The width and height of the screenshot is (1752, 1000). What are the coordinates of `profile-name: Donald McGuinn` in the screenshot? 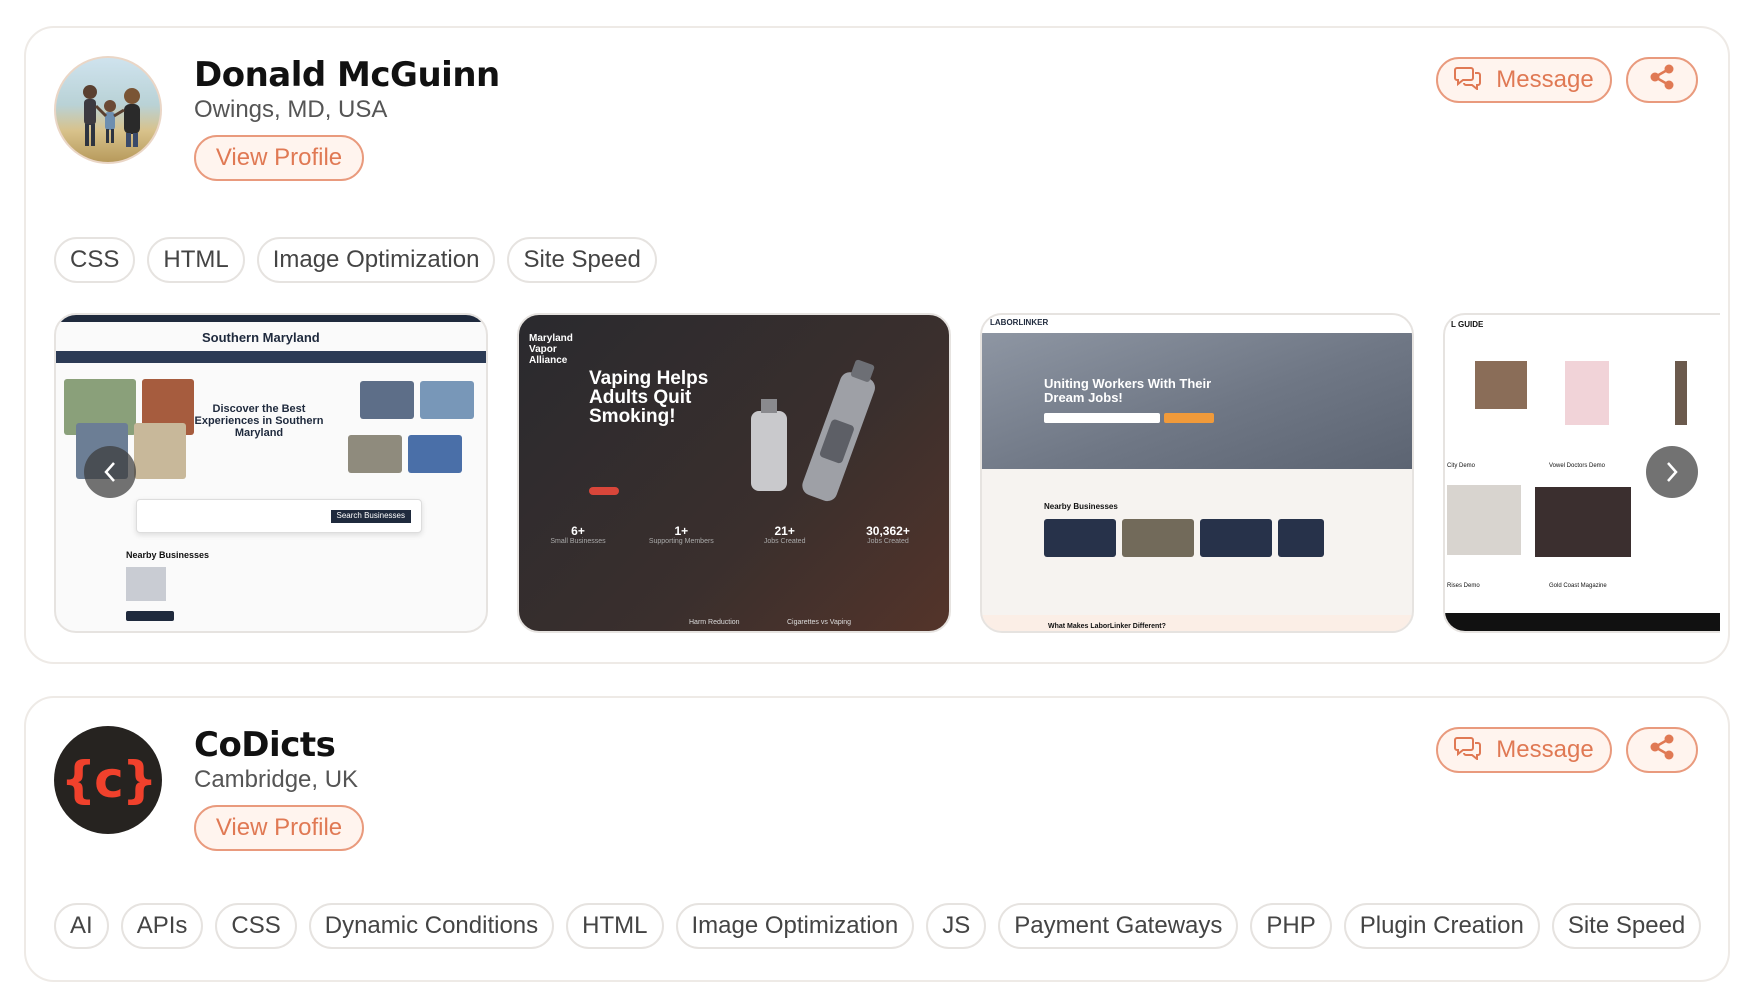 It's located at (347, 75).